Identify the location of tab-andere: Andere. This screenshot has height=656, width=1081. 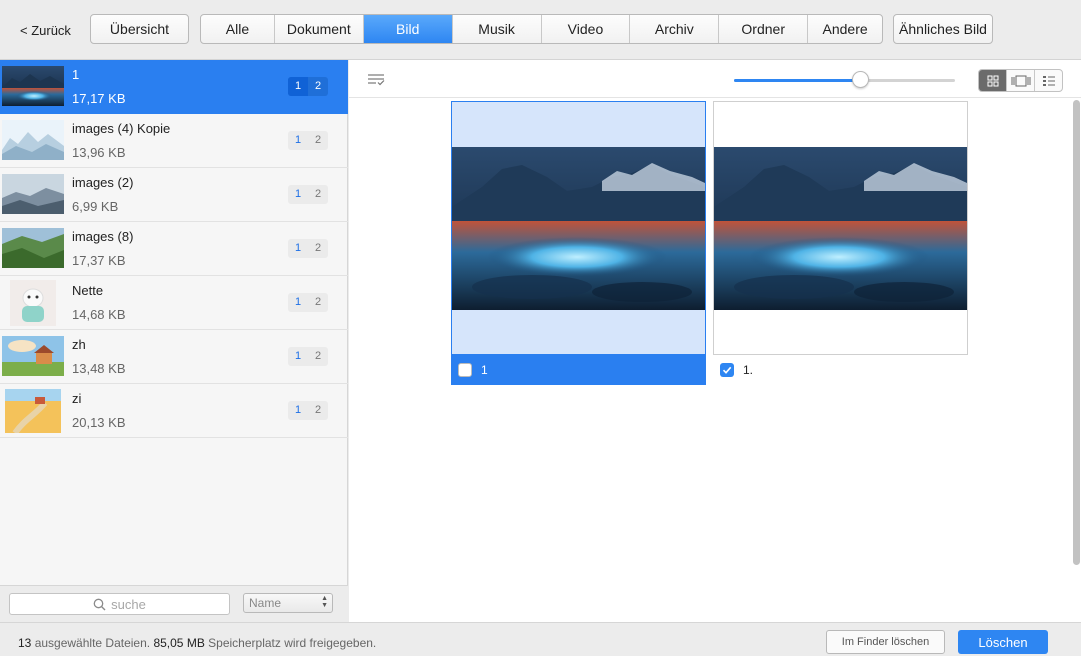
(845, 29).